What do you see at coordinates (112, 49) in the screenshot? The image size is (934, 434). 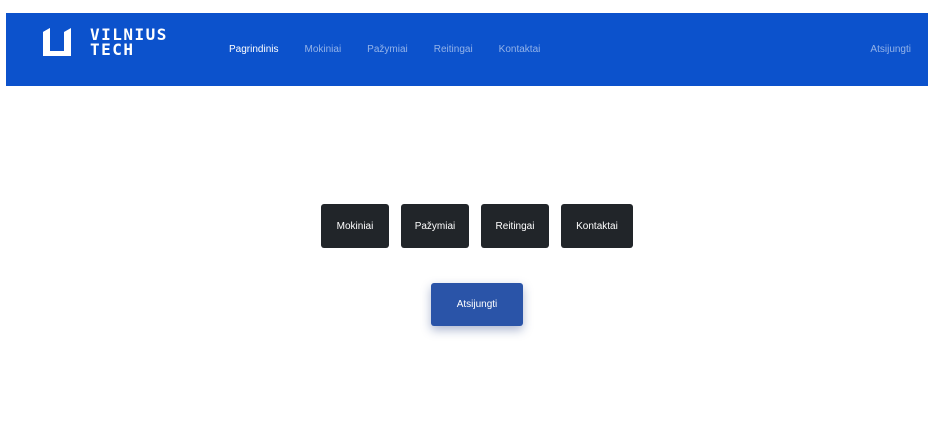 I see `brand-line-2: TECH` at bounding box center [112, 49].